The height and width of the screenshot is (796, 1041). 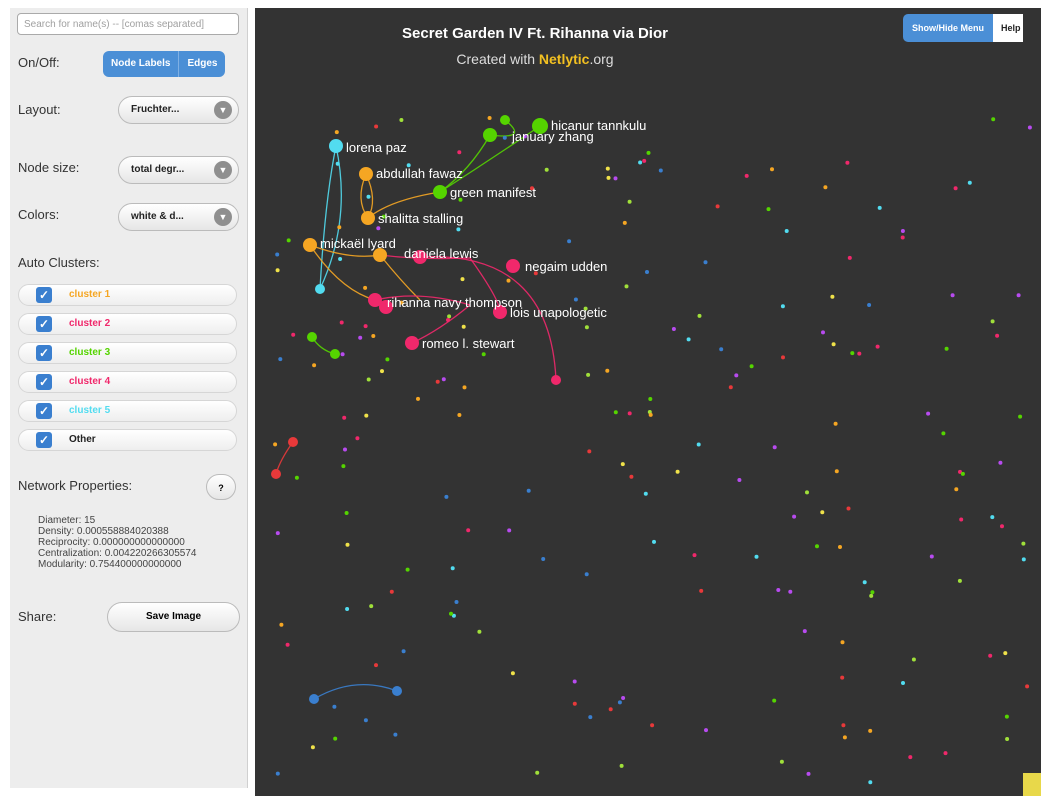 What do you see at coordinates (127, 324) in the screenshot?
I see `cluster-row: ✓ cluster 2` at bounding box center [127, 324].